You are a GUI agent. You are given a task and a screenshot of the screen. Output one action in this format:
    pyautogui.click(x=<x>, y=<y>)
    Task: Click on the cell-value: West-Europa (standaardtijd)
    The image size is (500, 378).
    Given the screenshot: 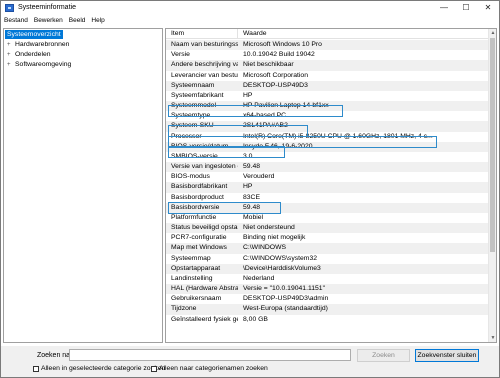 What is the action you would take?
    pyautogui.click(x=285, y=309)
    